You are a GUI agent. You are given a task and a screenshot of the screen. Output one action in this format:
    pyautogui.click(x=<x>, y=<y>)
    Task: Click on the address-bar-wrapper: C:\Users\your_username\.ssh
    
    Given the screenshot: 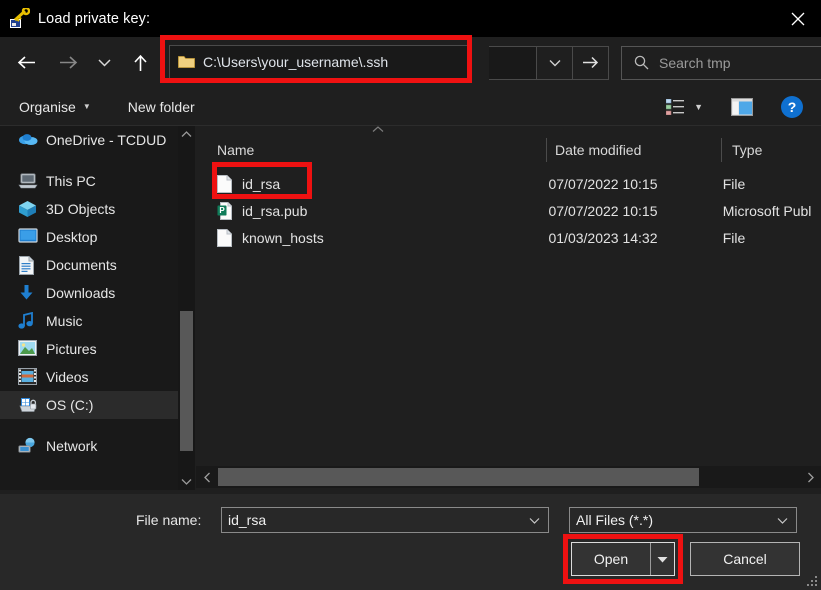 What is the action you would take?
    pyautogui.click(x=324, y=58)
    